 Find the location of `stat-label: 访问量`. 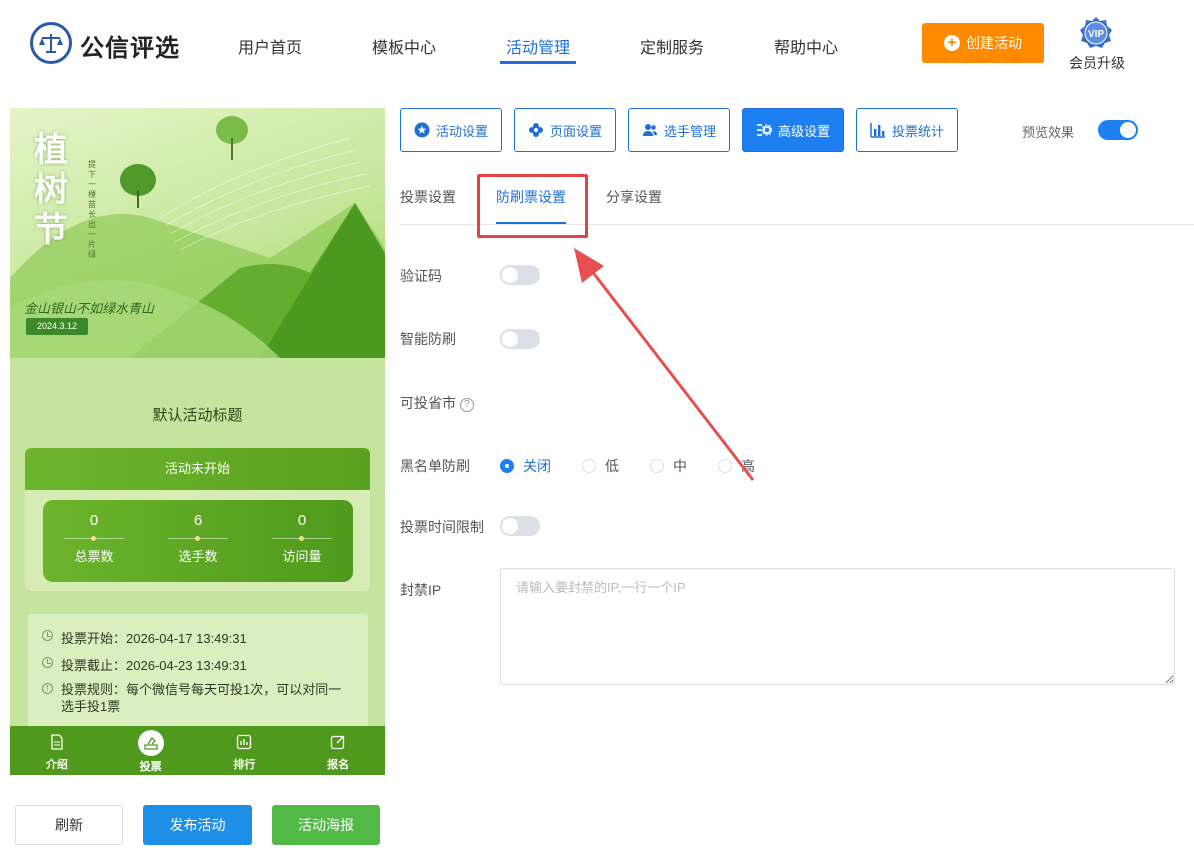

stat-label: 访问量 is located at coordinates (302, 556).